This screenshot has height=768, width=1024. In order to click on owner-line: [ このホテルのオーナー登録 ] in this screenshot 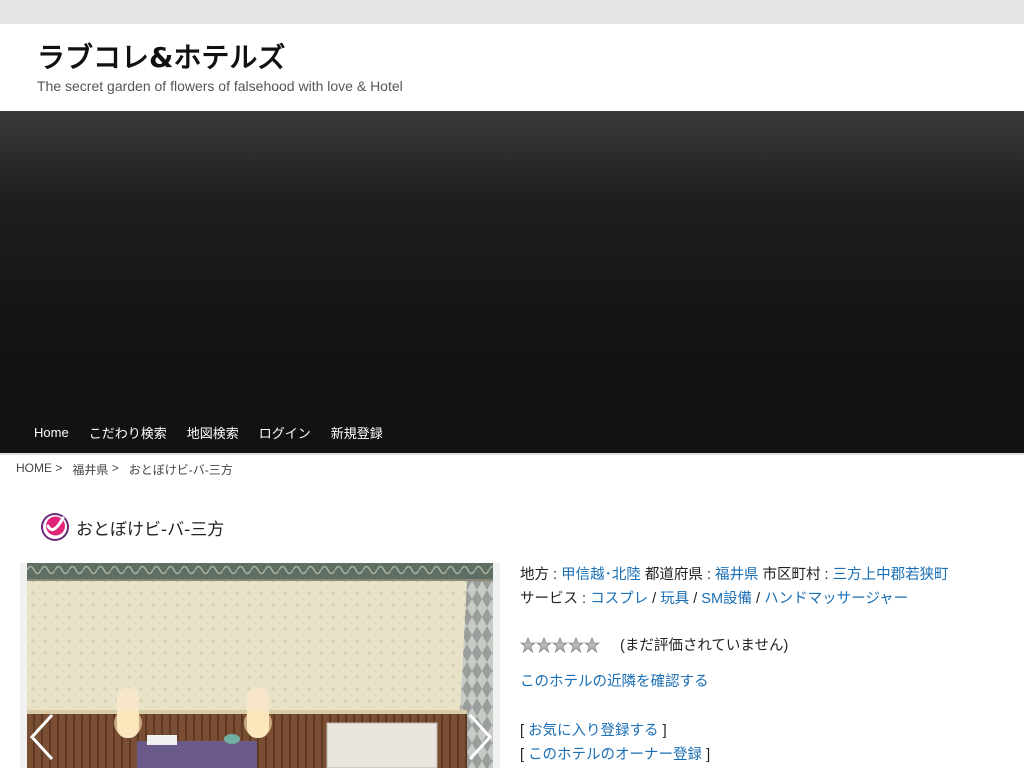, I will do `click(615, 755)`.